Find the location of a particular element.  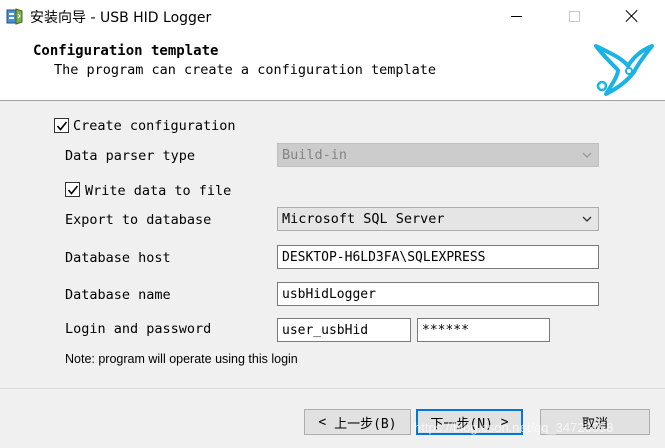

maximize-button is located at coordinates (574, 16).